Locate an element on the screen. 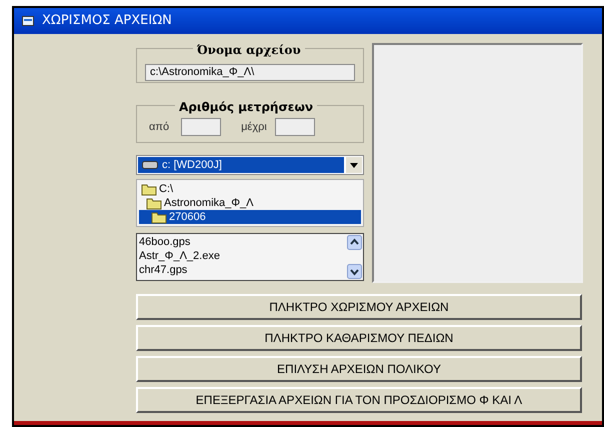 This screenshot has width=604, height=427. from-label: από is located at coordinates (159, 127).